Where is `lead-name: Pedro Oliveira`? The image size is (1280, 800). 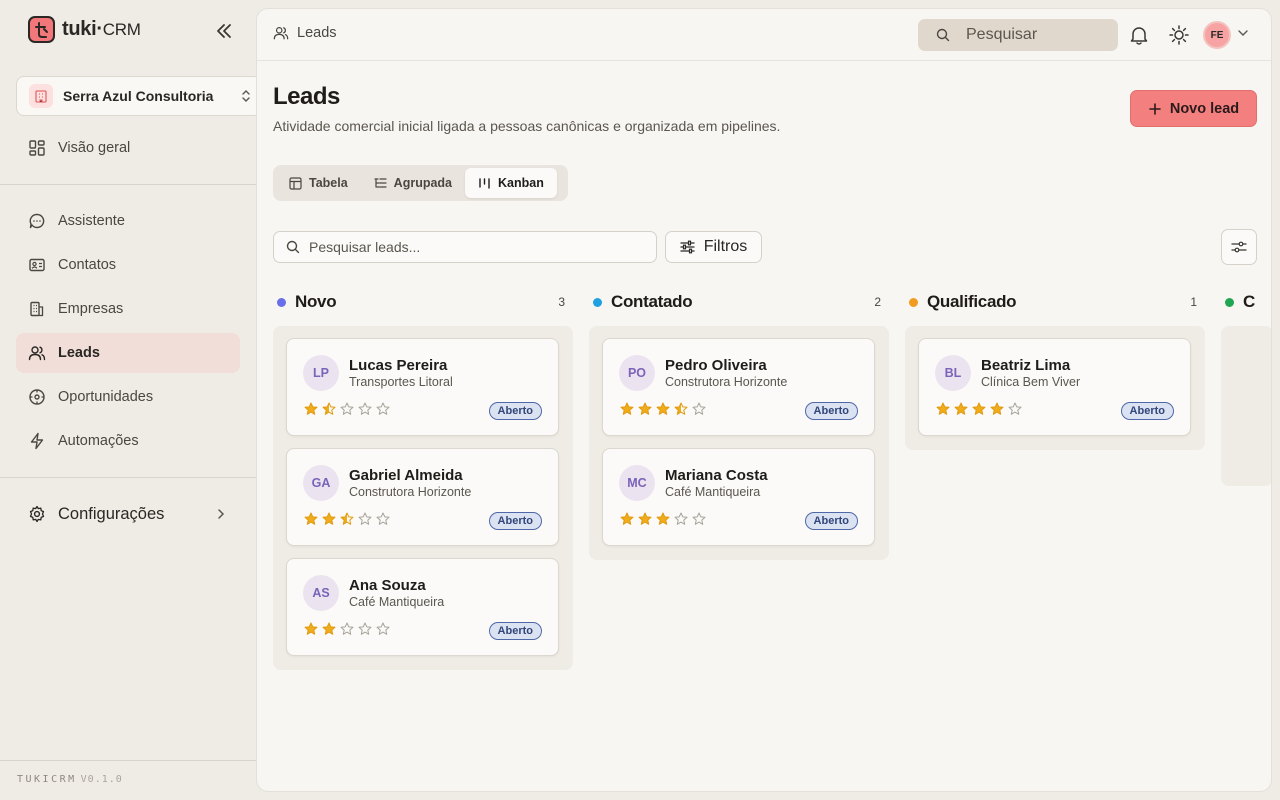 lead-name: Pedro Oliveira is located at coordinates (716, 365).